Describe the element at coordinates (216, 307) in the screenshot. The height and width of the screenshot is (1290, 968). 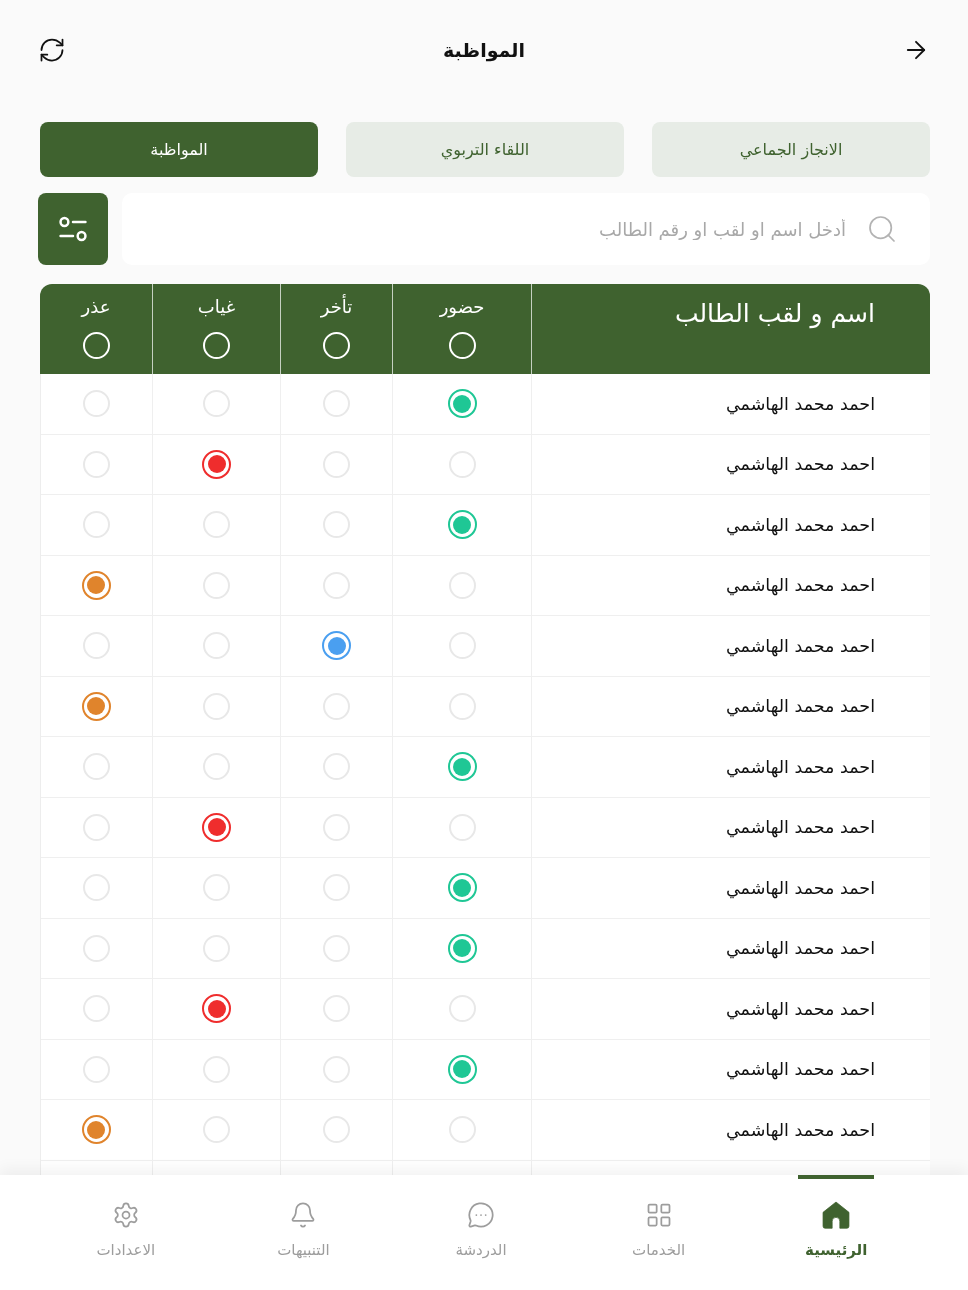
I see `column-header: غياب` at that location.